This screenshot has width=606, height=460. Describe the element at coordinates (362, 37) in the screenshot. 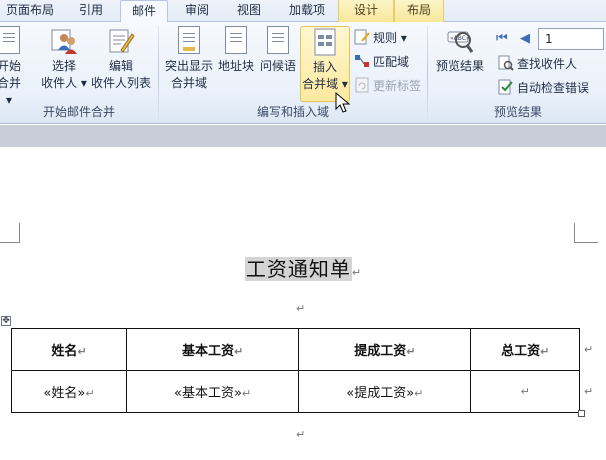

I see `rules-icon` at that location.